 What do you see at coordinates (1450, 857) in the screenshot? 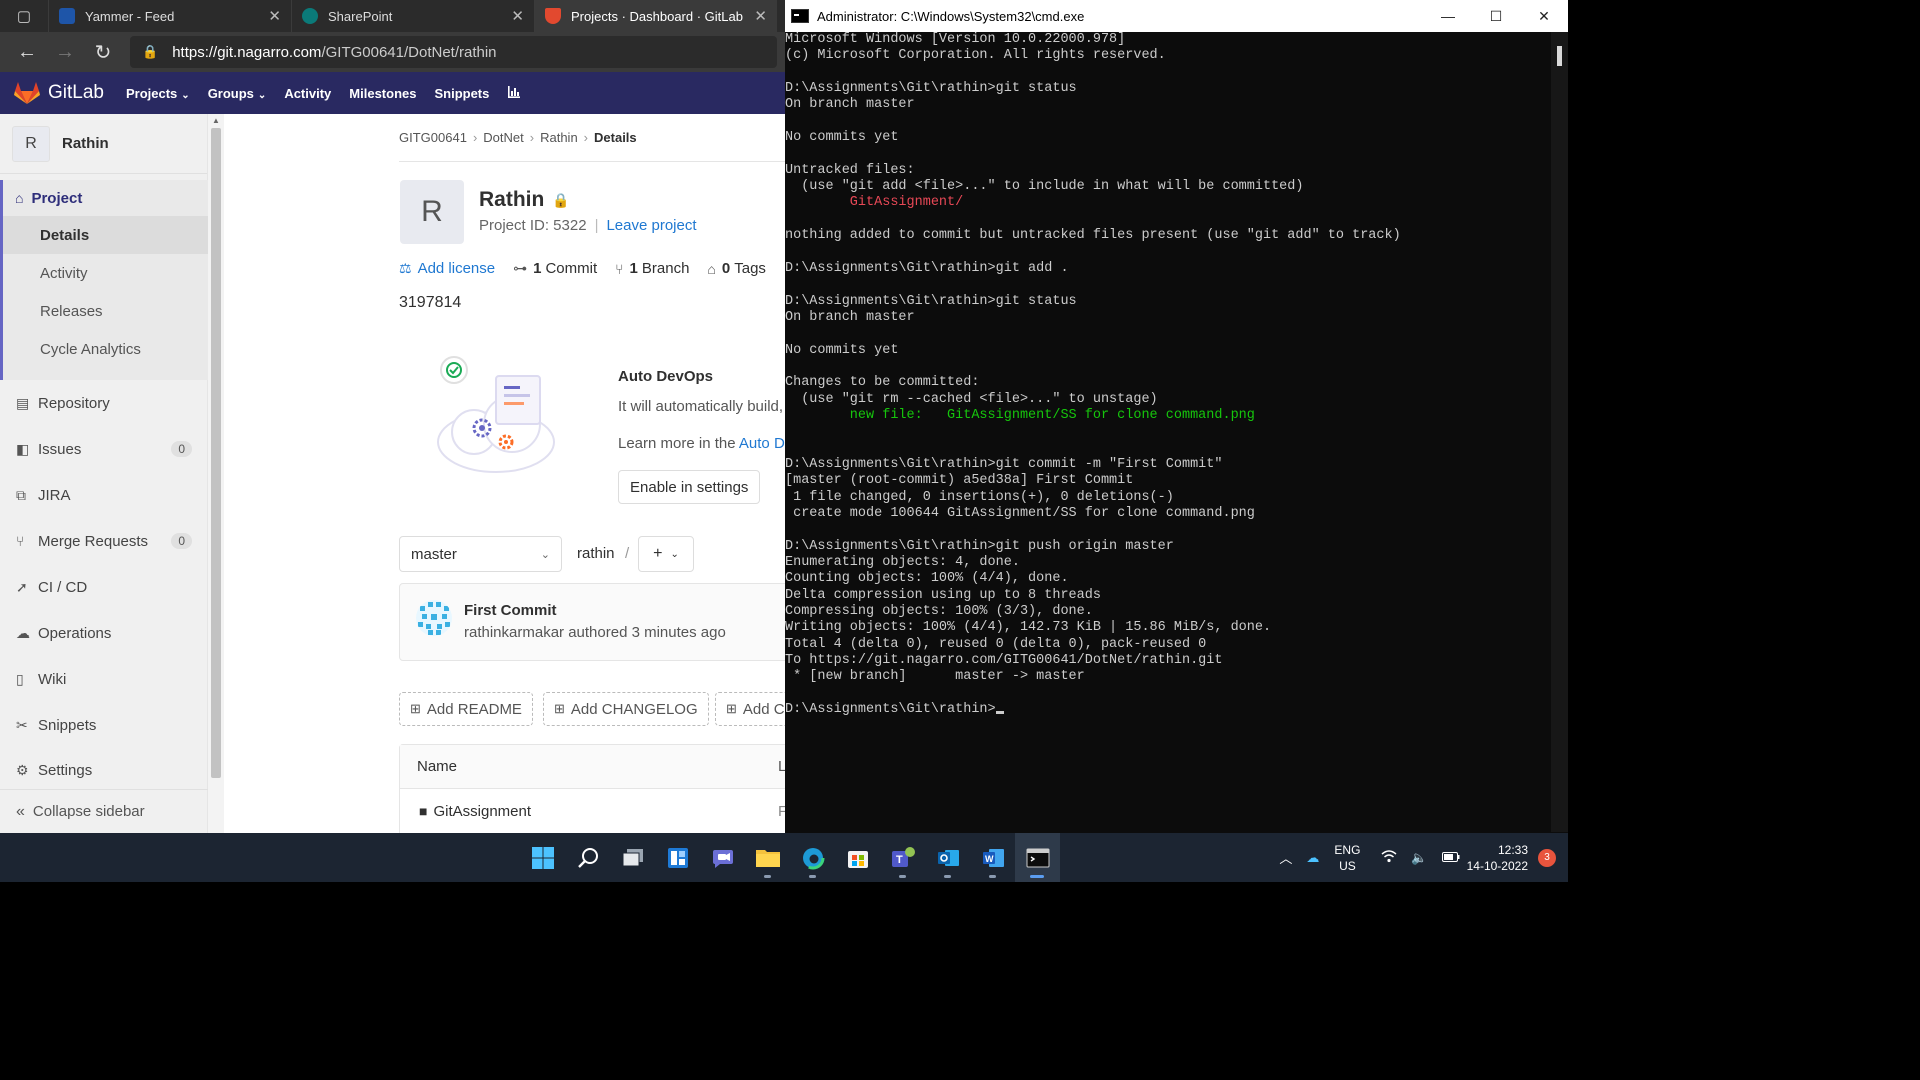
I see `battery-icon` at bounding box center [1450, 857].